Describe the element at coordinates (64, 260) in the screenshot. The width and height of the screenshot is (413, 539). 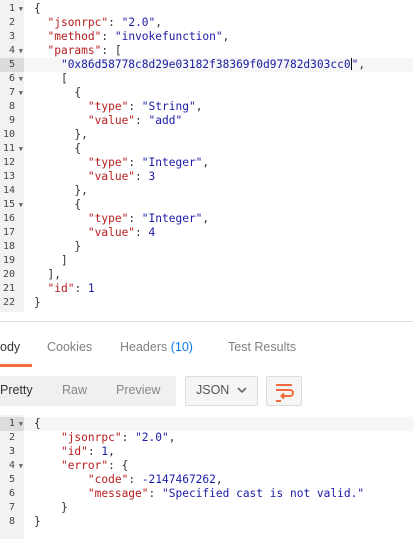
I see `code-text: ]` at that location.